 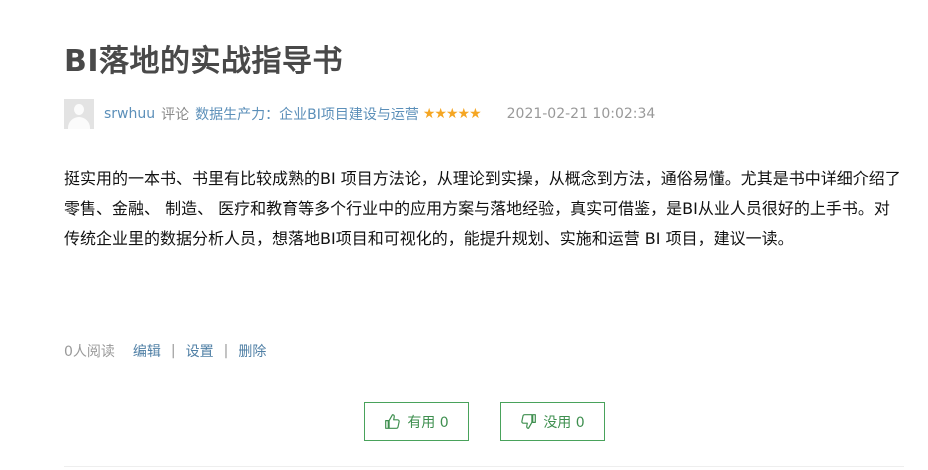 I want to click on useful-button: 有用 0, so click(x=416, y=421).